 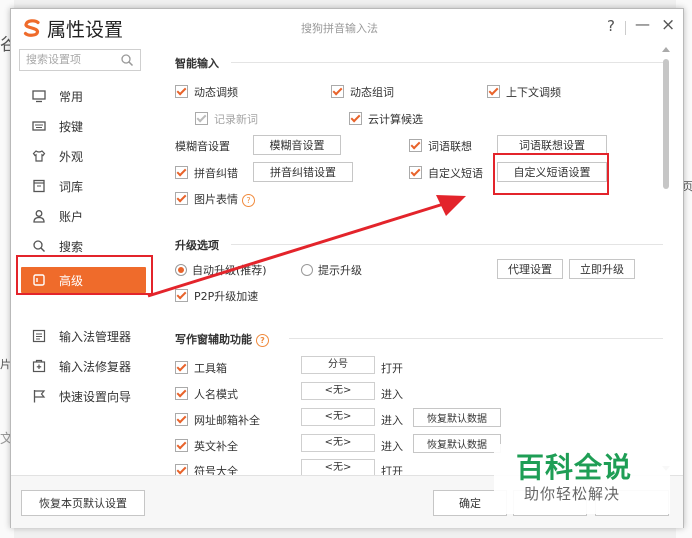 What do you see at coordinates (666, 124) in the screenshot?
I see `scrollbar-thumb` at bounding box center [666, 124].